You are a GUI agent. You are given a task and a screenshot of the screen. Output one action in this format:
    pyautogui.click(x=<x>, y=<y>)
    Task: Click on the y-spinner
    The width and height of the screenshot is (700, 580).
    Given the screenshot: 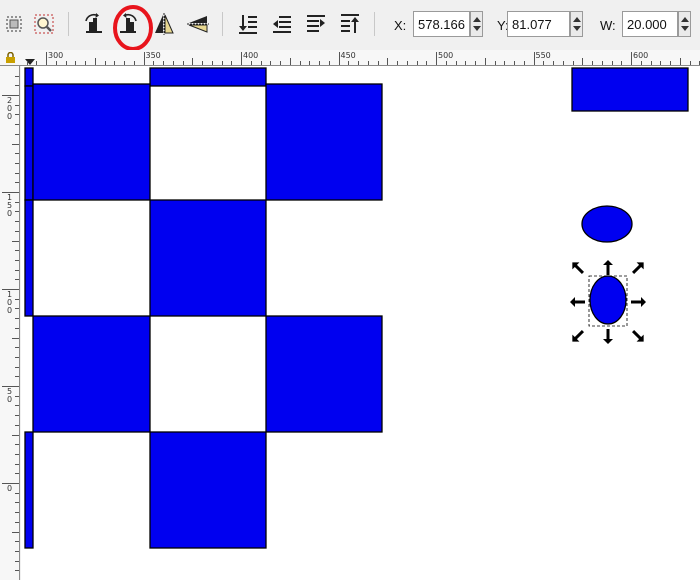 What is the action you would take?
    pyautogui.click(x=576, y=24)
    